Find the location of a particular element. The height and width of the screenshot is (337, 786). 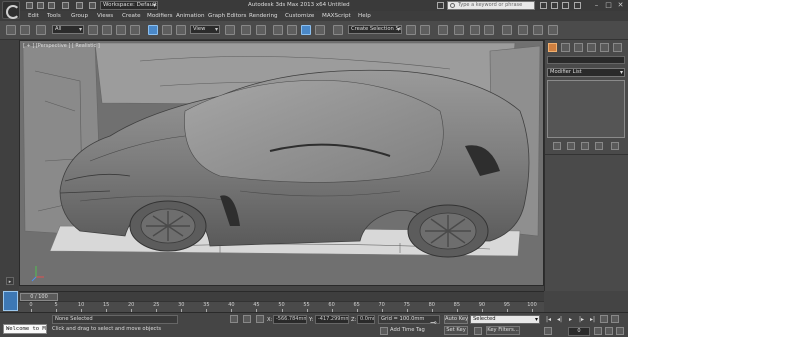

menu-maxscript: MAXScript is located at coordinates (336, 16).